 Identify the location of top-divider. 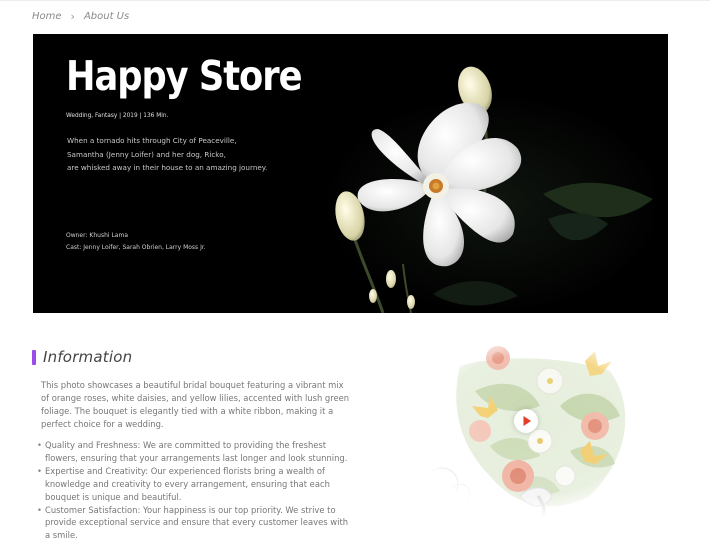
(355, 0).